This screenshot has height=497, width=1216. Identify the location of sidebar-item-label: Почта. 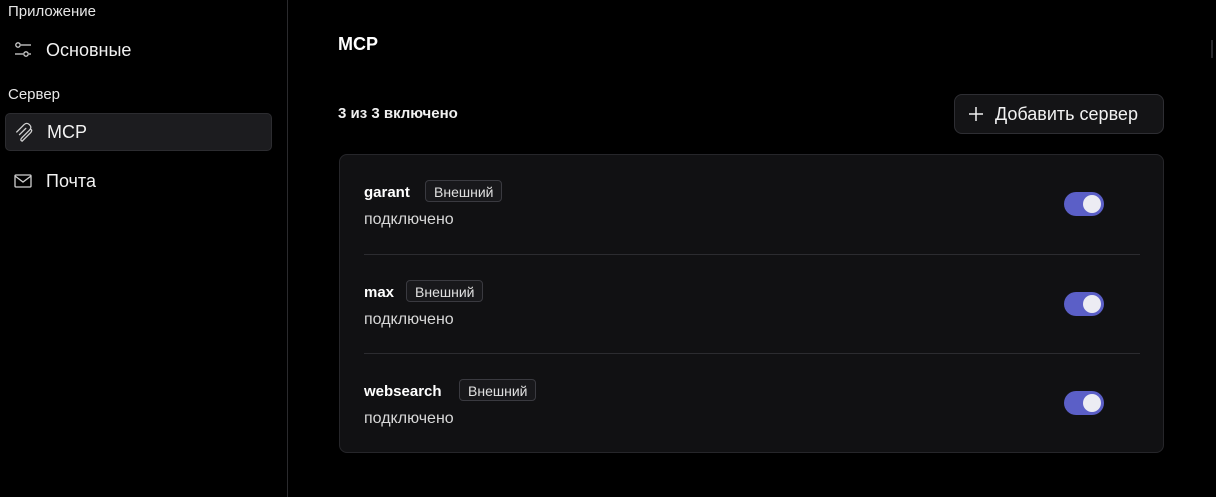
(71, 180).